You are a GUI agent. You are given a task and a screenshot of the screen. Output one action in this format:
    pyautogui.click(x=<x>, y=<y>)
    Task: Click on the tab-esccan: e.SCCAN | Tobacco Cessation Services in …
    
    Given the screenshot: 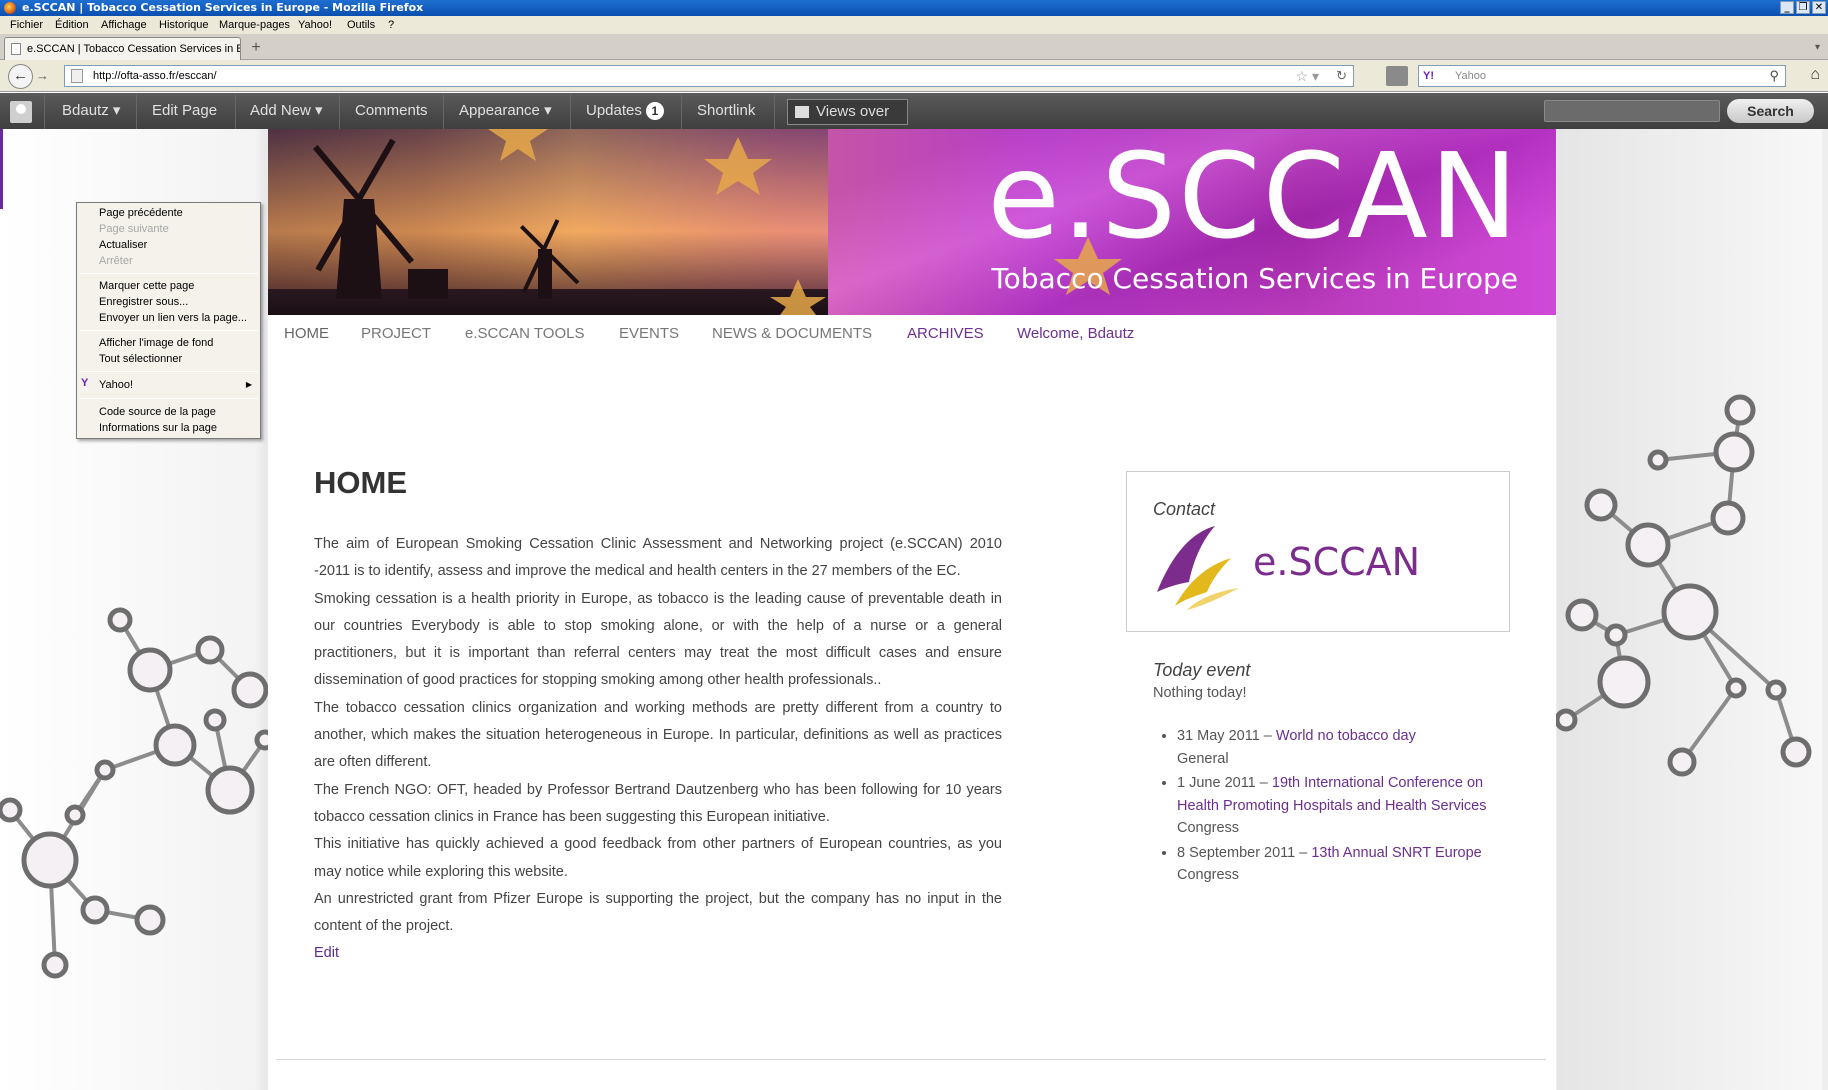 What is the action you would take?
    pyautogui.click(x=122, y=48)
    